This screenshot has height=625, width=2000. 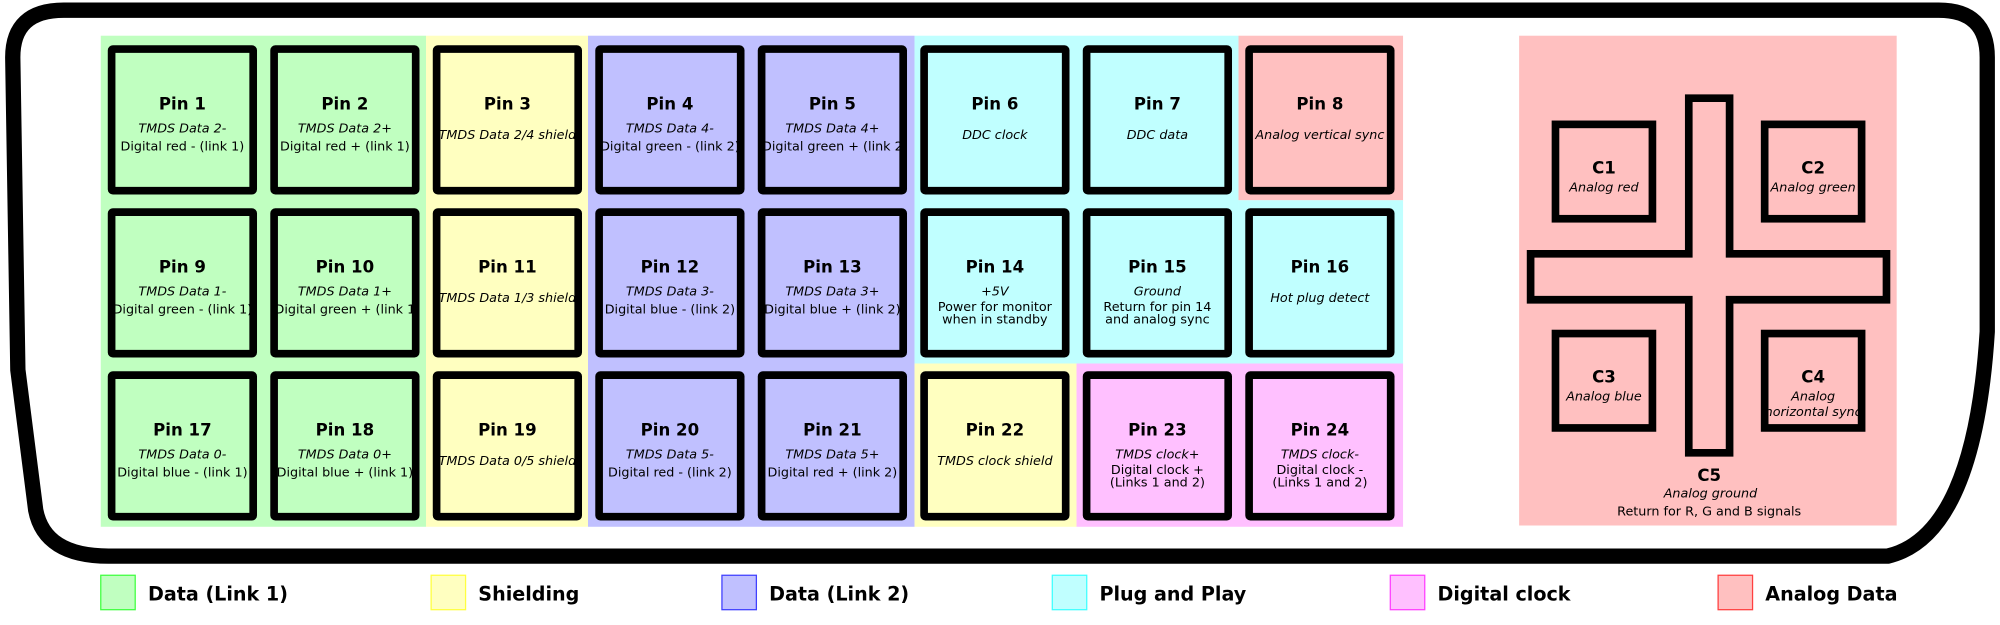 What do you see at coordinates (345, 129) in the screenshot?
I see `pin-signal: TMDS Data 2+` at bounding box center [345, 129].